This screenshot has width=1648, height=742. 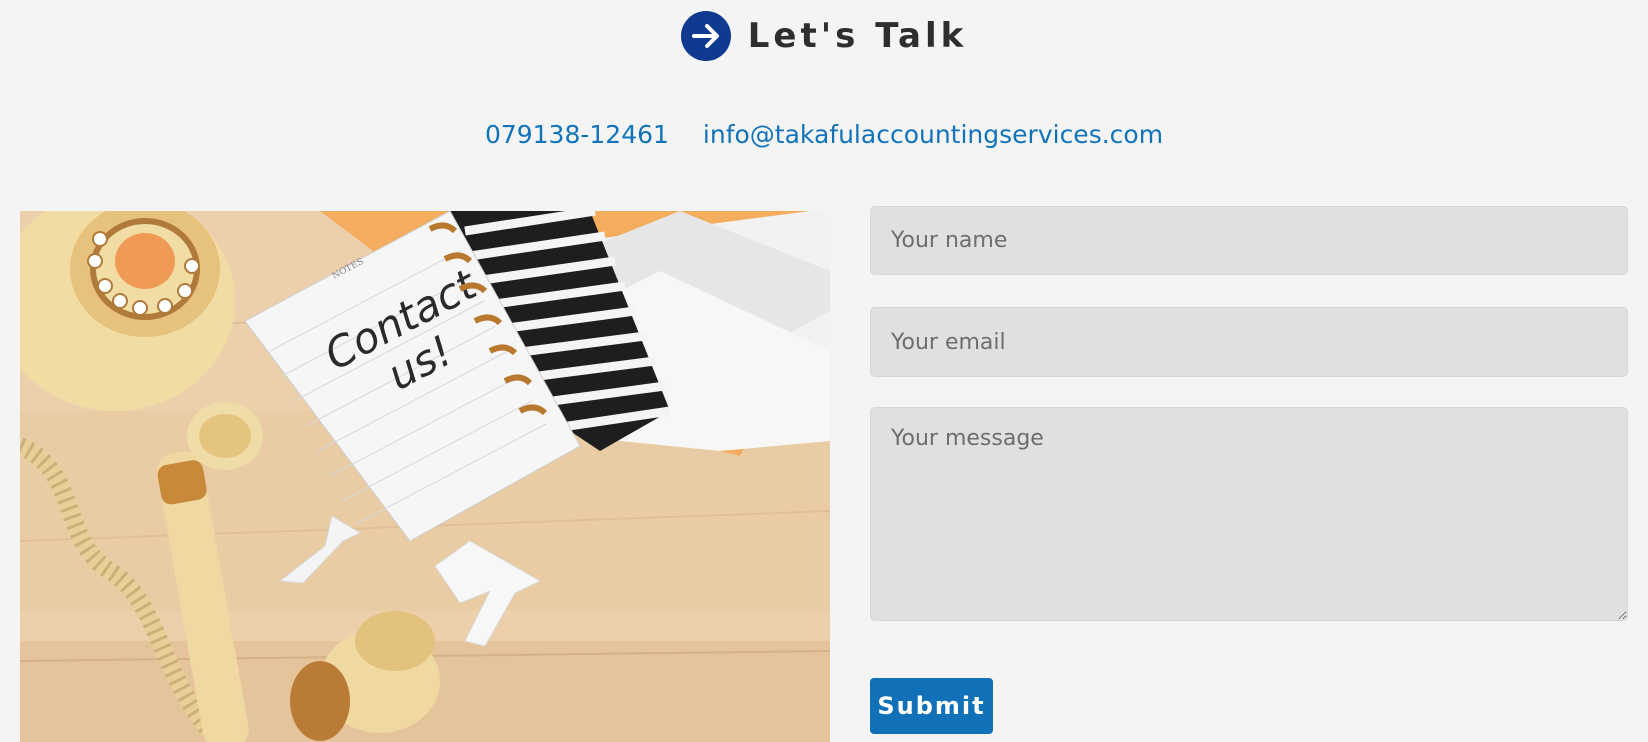 I want to click on phone-link: 079138-12461, so click(x=577, y=134).